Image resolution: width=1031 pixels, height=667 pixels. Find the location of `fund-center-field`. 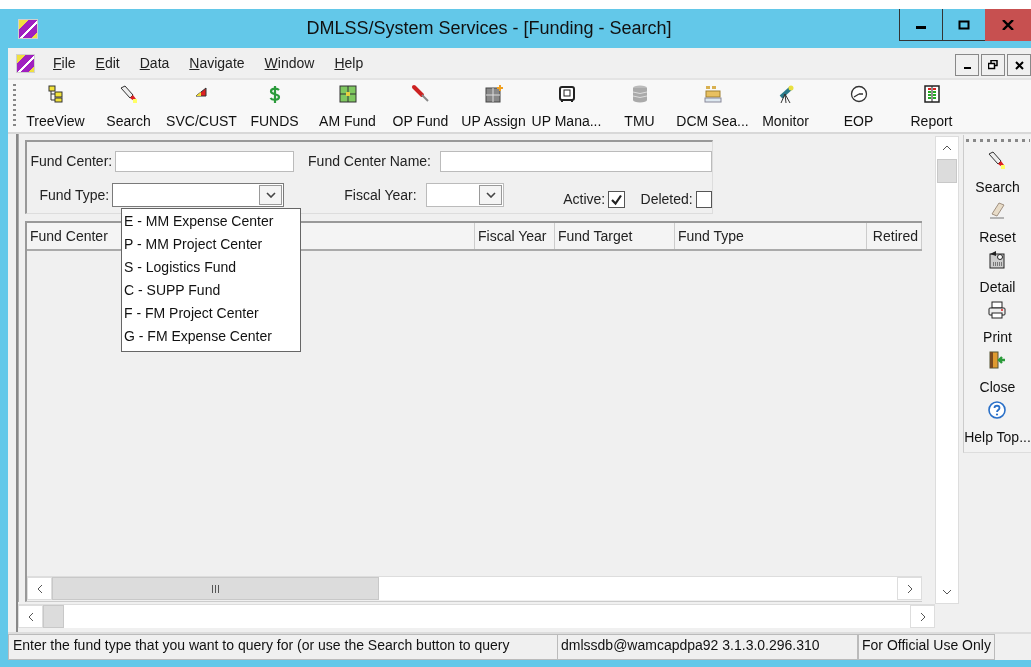

fund-center-field is located at coordinates (205, 161).